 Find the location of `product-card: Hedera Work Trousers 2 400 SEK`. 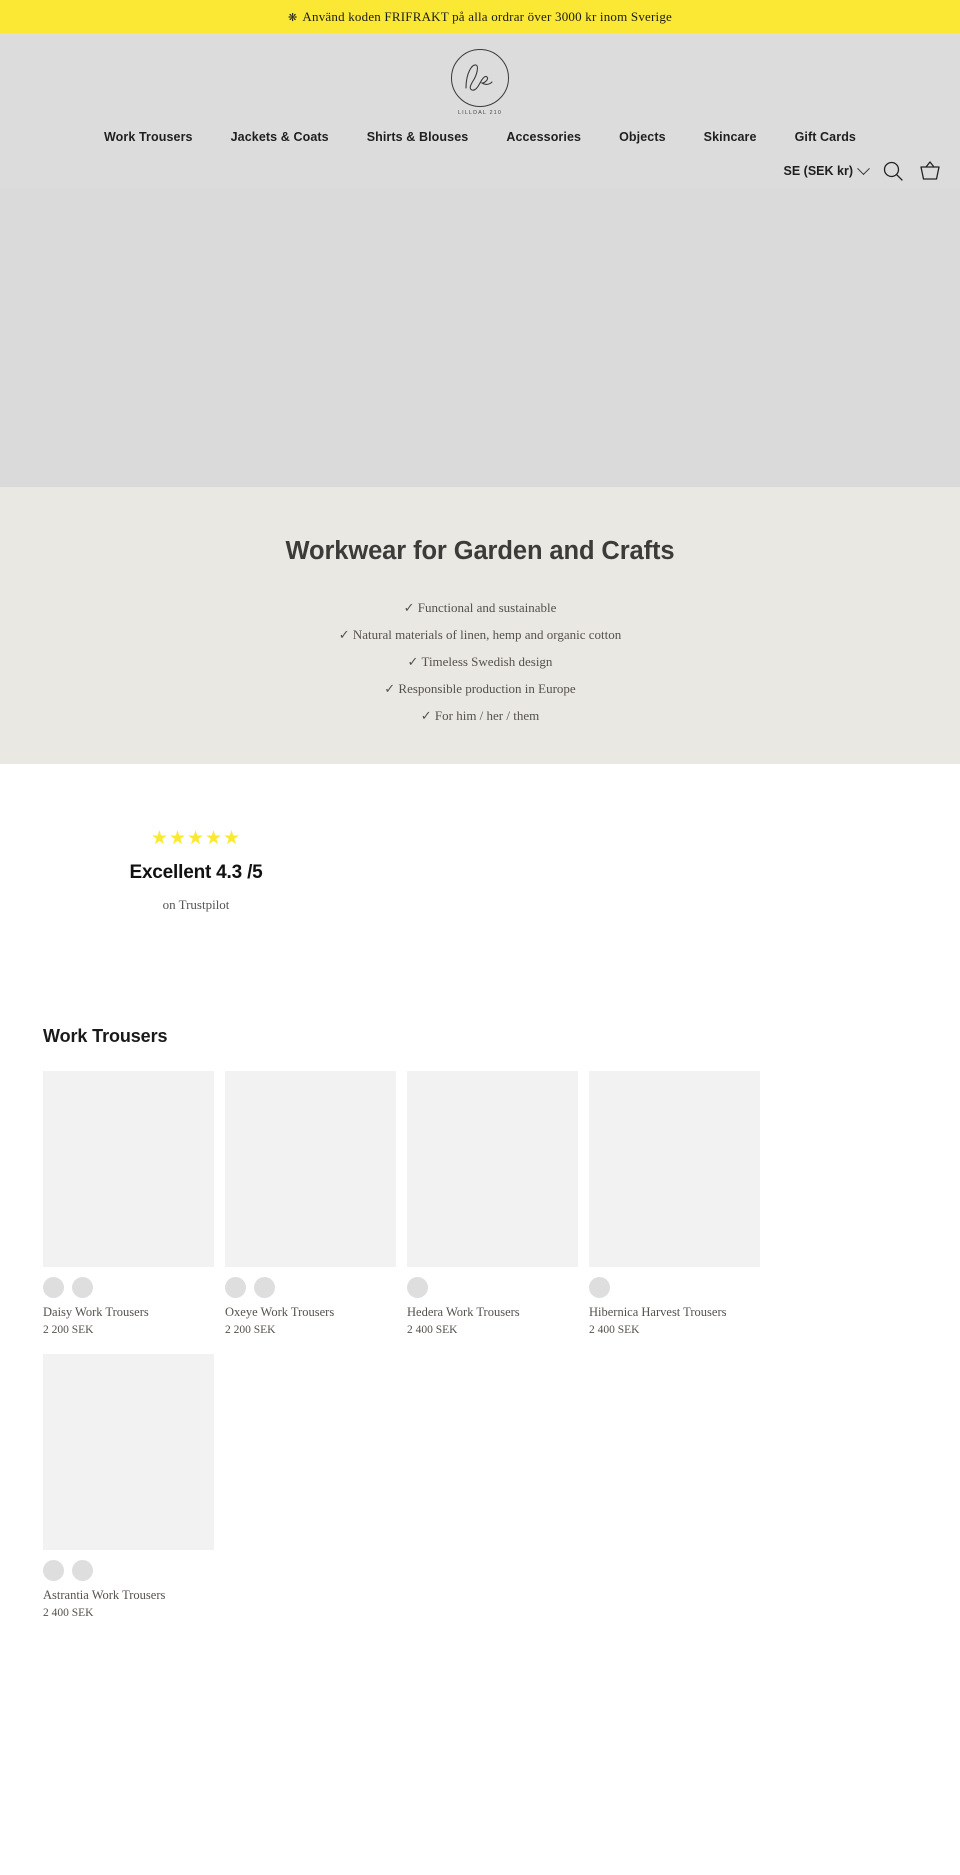

product-card: Hedera Work Trousers 2 400 SEK is located at coordinates (492, 1203).